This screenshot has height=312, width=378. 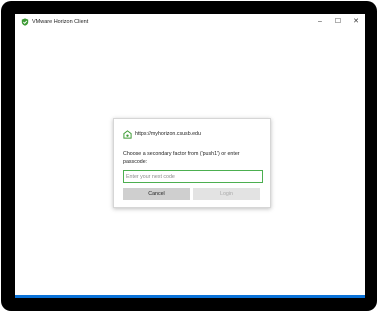 What do you see at coordinates (356, 22) in the screenshot?
I see `close-button: ✕` at bounding box center [356, 22].